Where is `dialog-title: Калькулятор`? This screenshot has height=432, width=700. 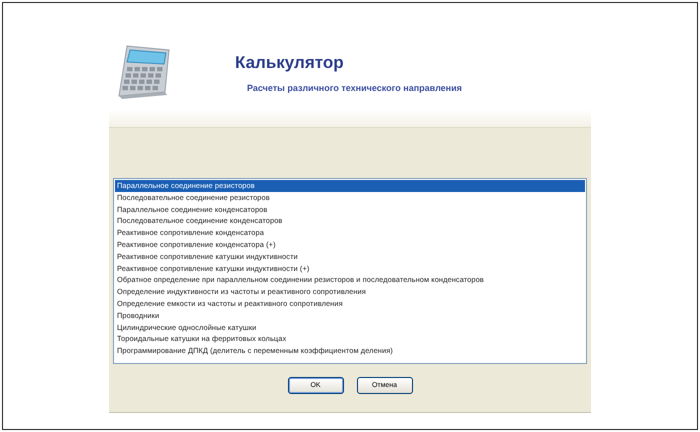 dialog-title: Калькулятор is located at coordinates (290, 63).